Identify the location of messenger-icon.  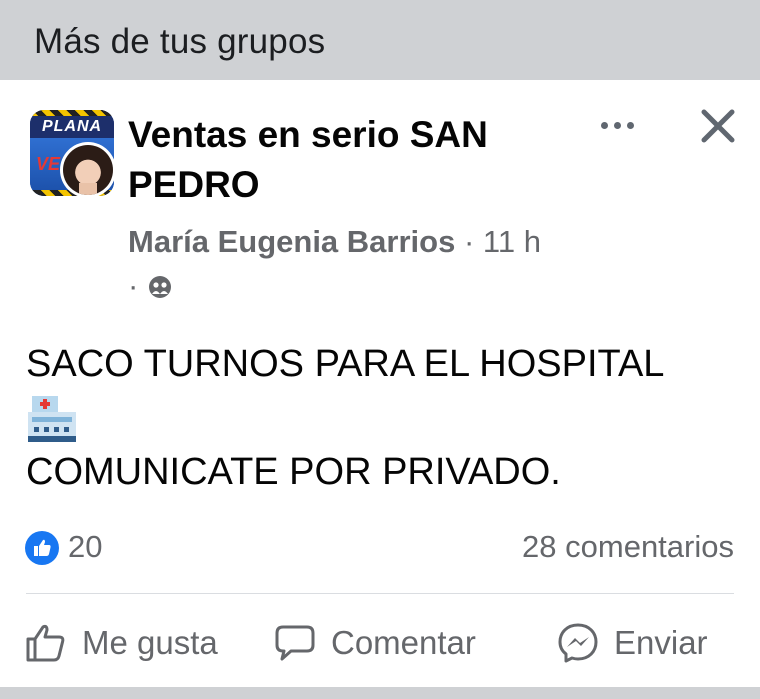
(578, 643).